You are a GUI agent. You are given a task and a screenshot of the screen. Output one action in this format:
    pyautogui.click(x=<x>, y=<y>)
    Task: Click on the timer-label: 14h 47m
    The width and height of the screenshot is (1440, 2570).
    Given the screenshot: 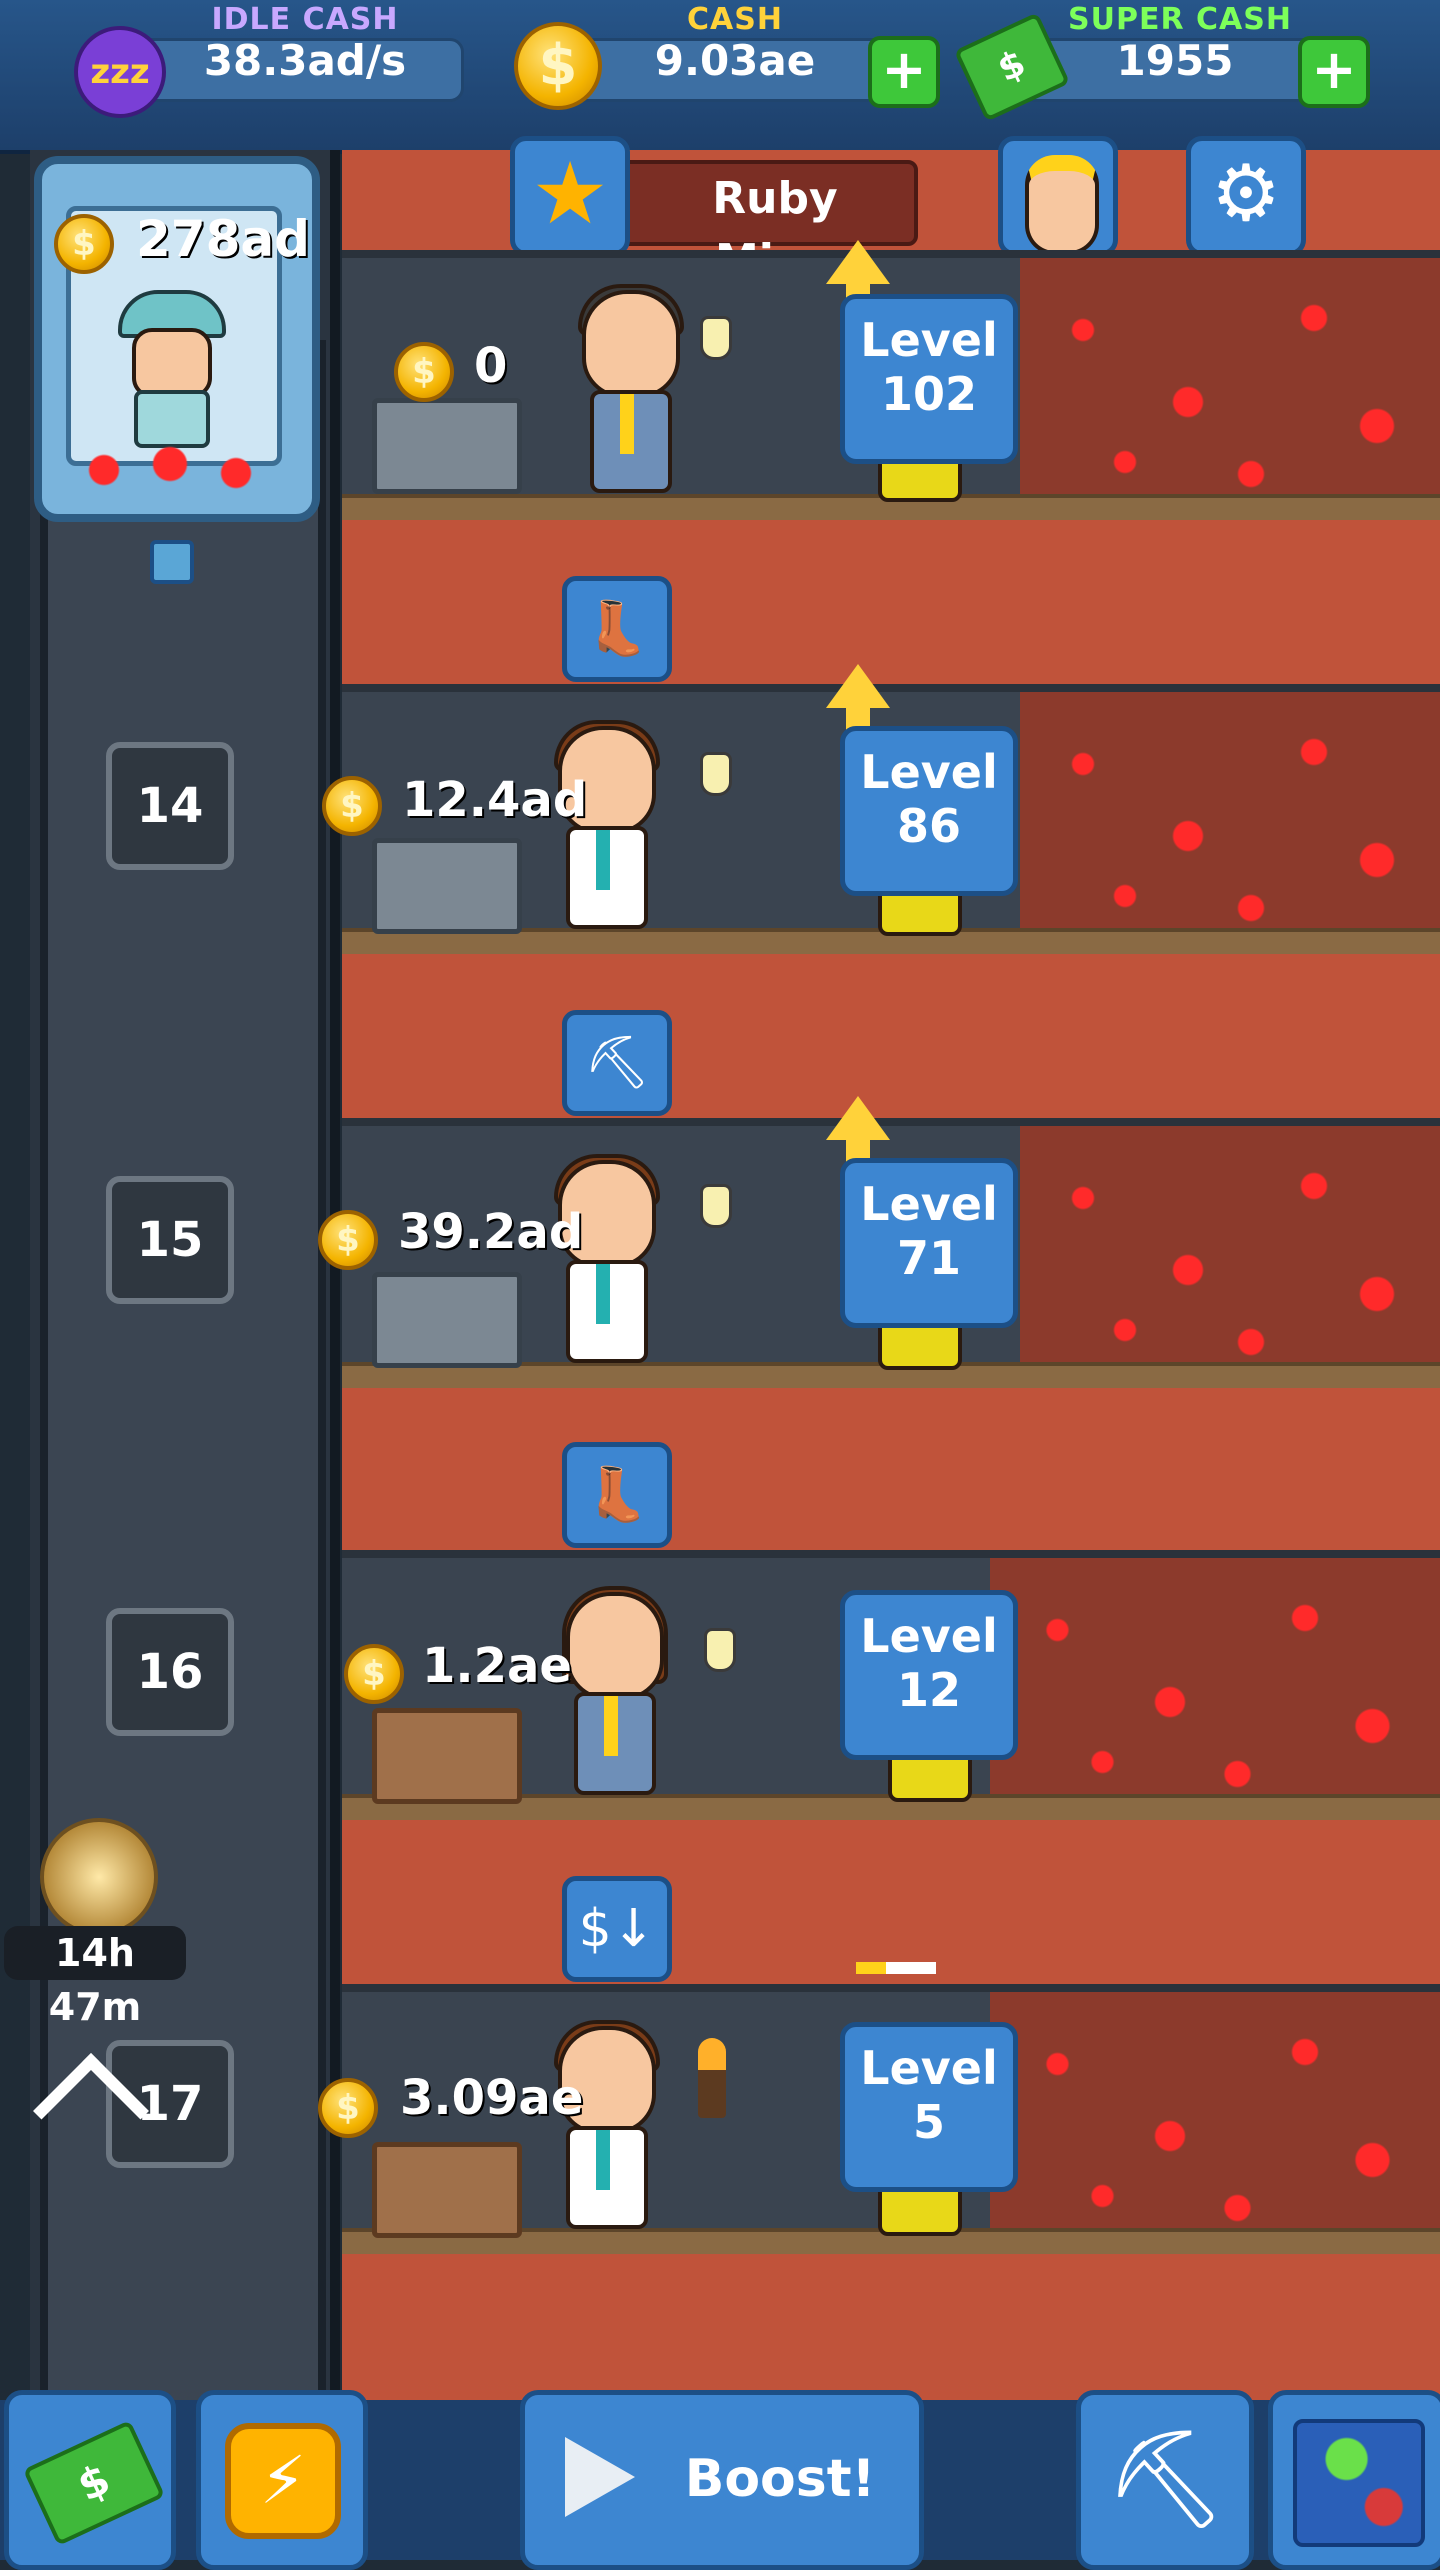 What is the action you would take?
    pyautogui.click(x=95, y=1977)
    